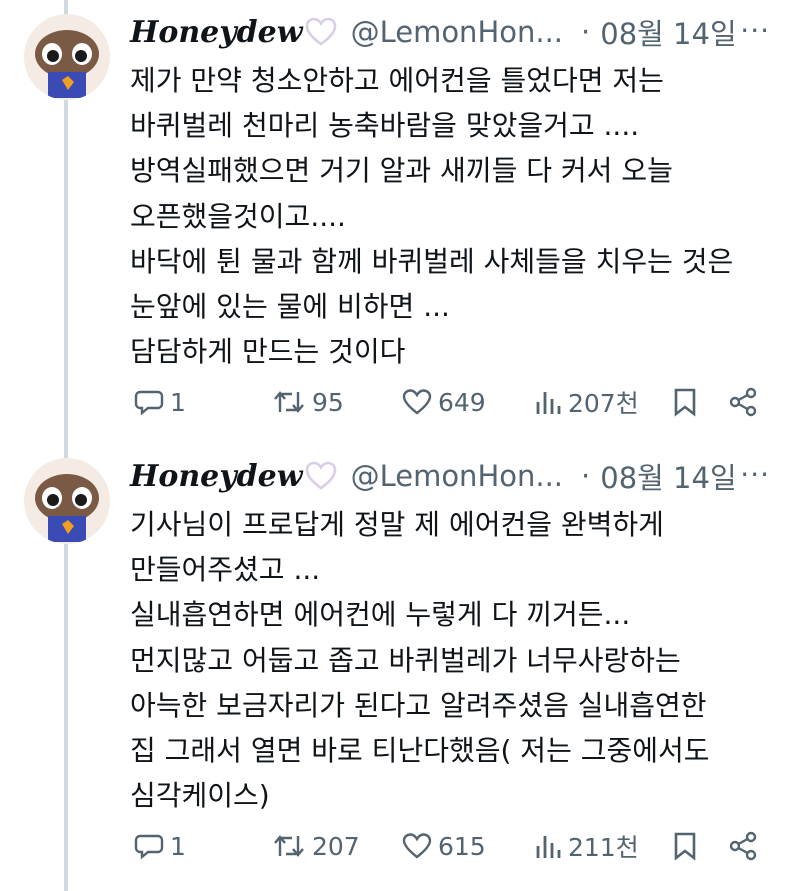 This screenshot has width=800, height=891. Describe the element at coordinates (397, 80) in the screenshot. I see `tweet-text-line: 제가 만약 청소안하고 에어컨을 틀었다면 저는` at that location.